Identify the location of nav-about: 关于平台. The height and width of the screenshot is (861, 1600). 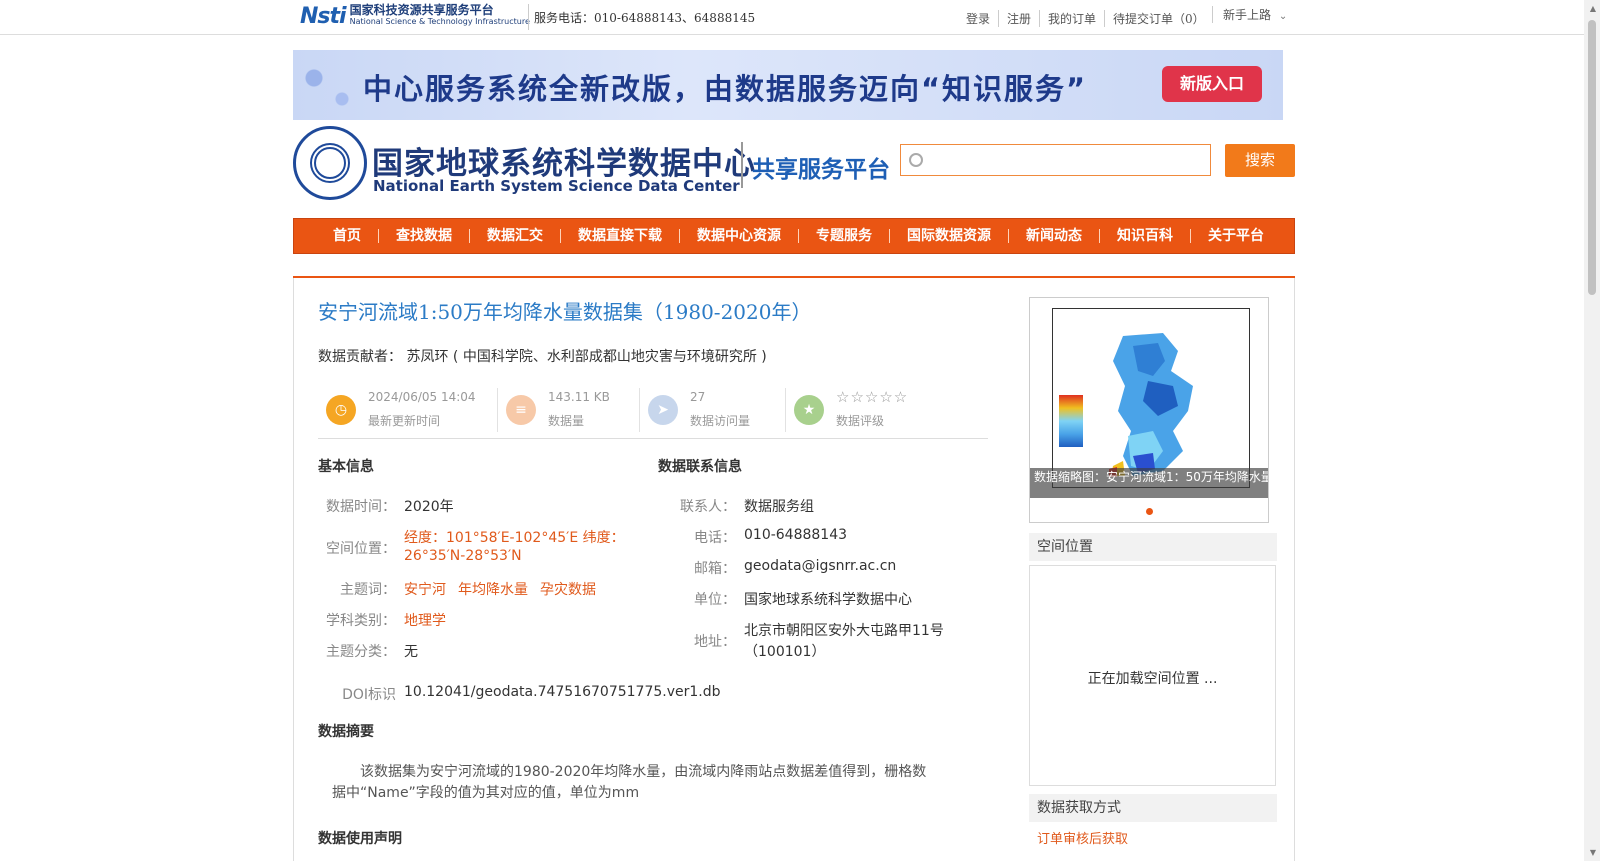
(1235, 236).